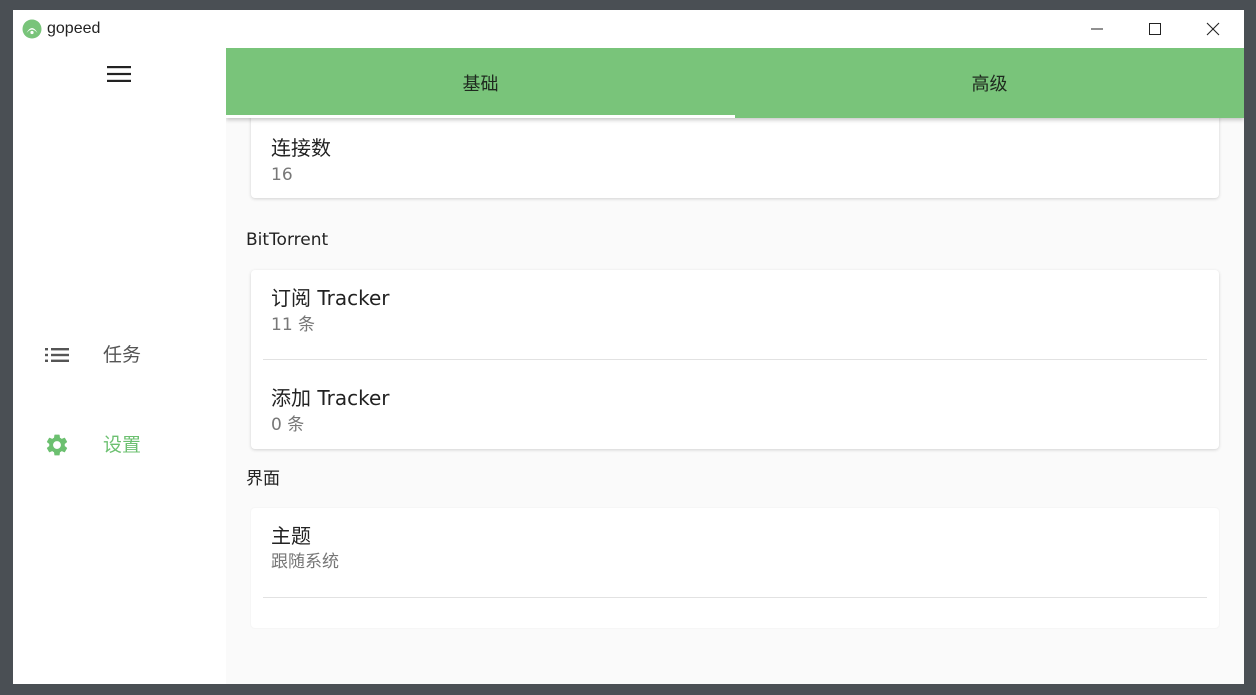 The image size is (1256, 695). I want to click on sidebar-item-settings: 设置, so click(119, 445).